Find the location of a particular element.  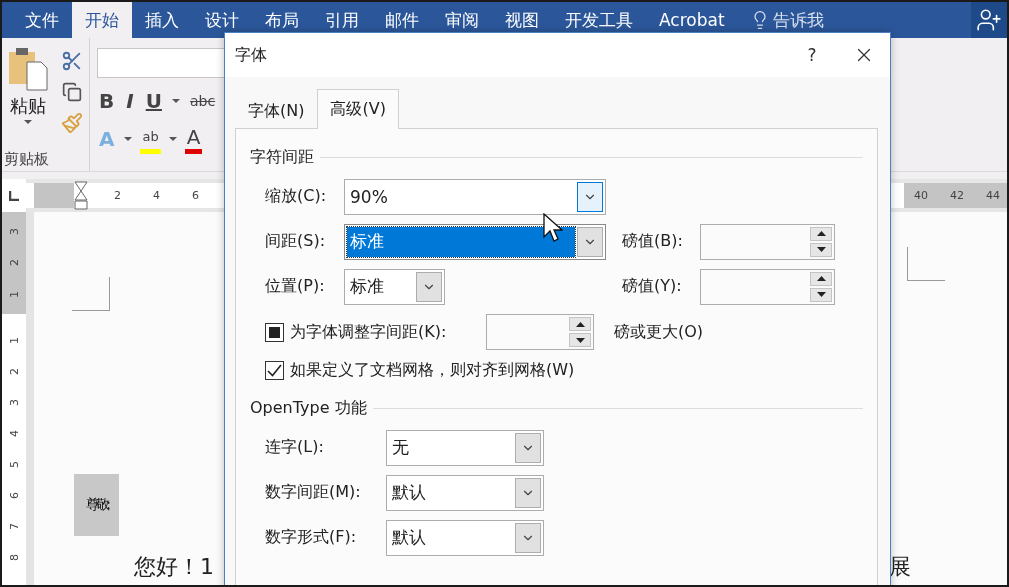

strikethrough-button: abc is located at coordinates (202, 101).